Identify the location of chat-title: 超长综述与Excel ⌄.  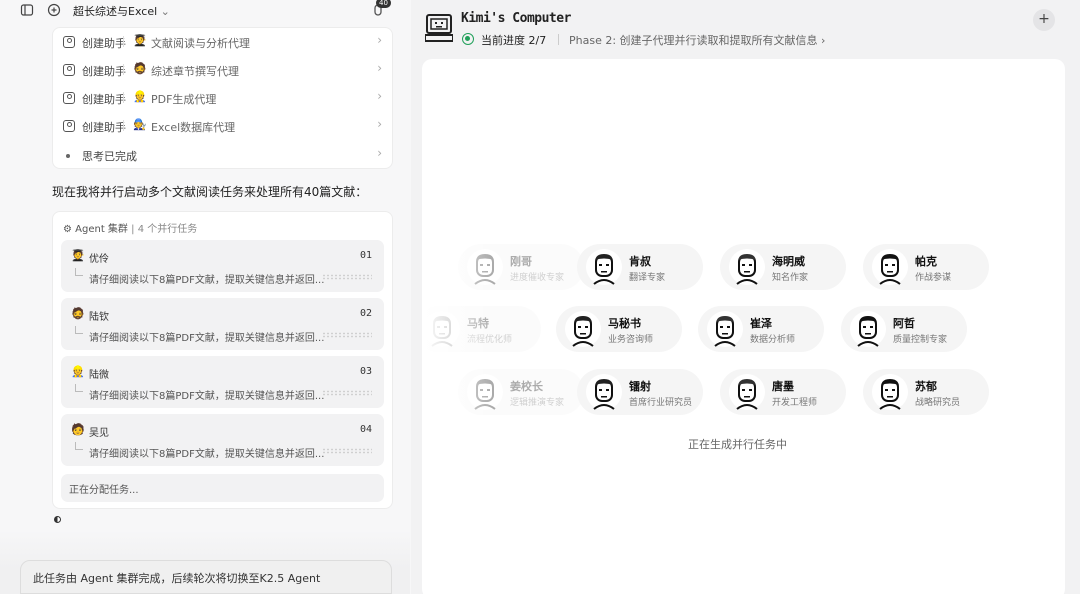
(121, 11).